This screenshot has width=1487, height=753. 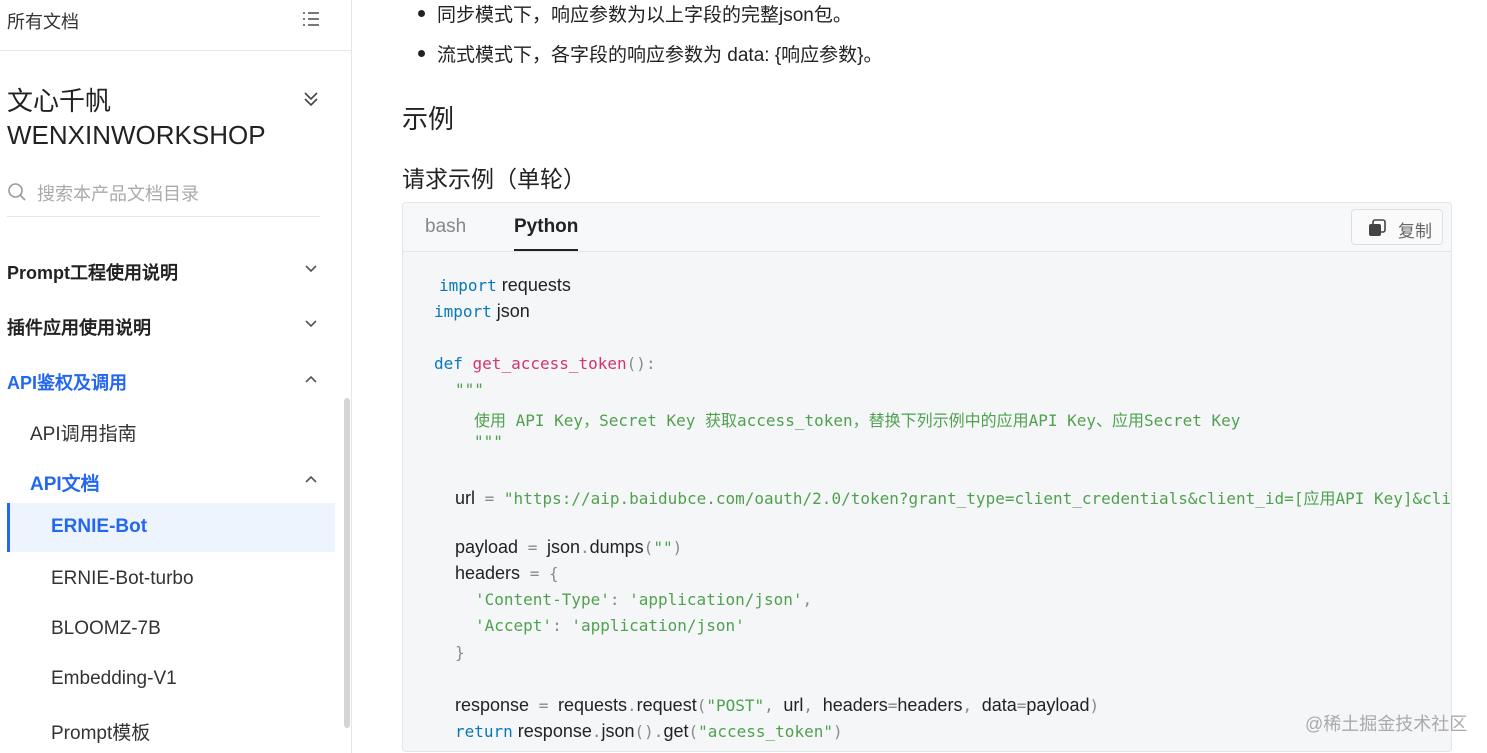 What do you see at coordinates (445, 227) in the screenshot?
I see `tab-bash: bash` at bounding box center [445, 227].